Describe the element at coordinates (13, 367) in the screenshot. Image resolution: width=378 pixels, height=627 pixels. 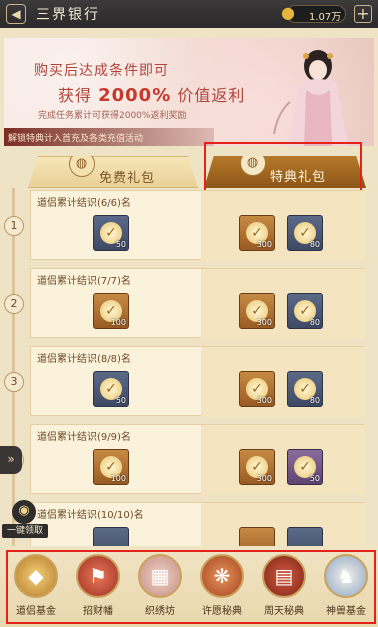
I see `progress-track` at that location.